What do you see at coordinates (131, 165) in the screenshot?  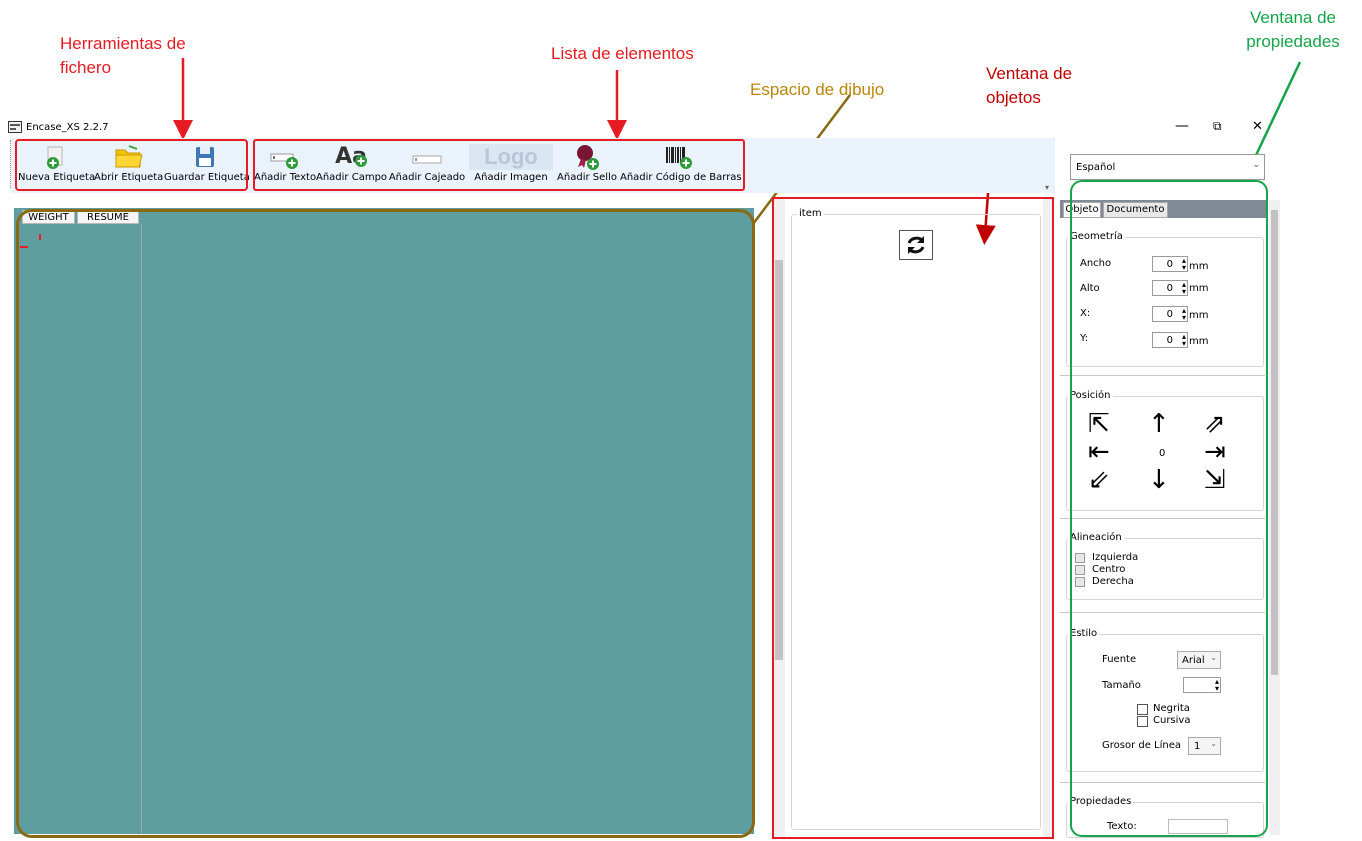 I see `annotation-box-file-tools` at bounding box center [131, 165].